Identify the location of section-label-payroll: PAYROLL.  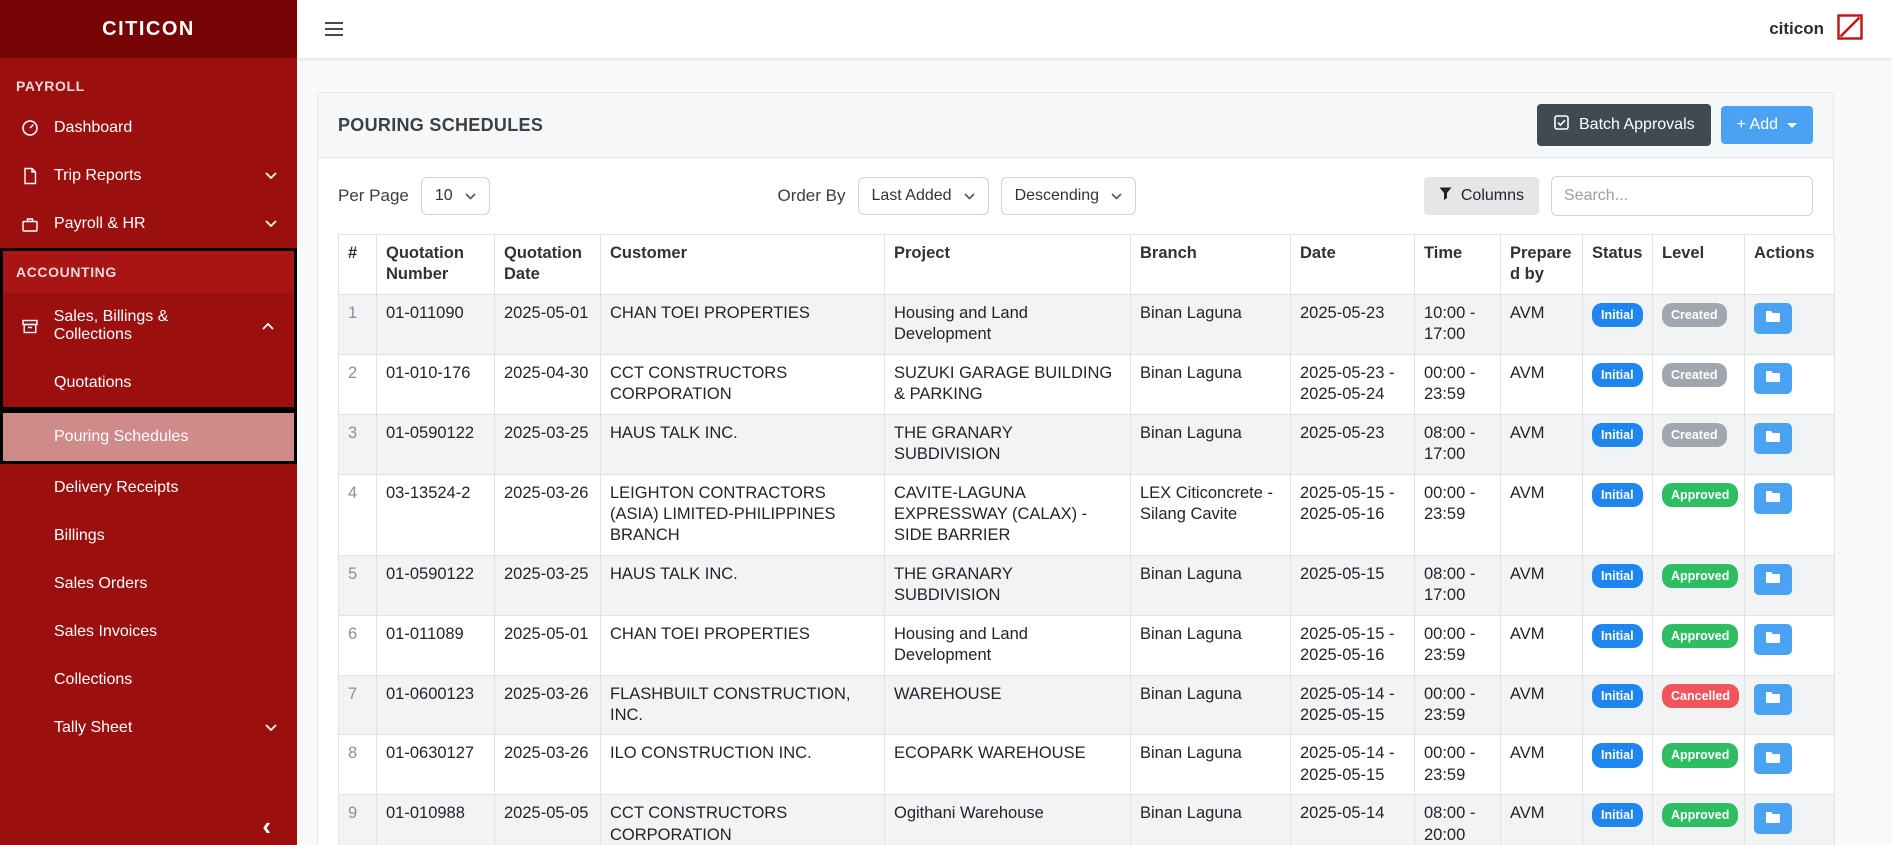
(50, 86).